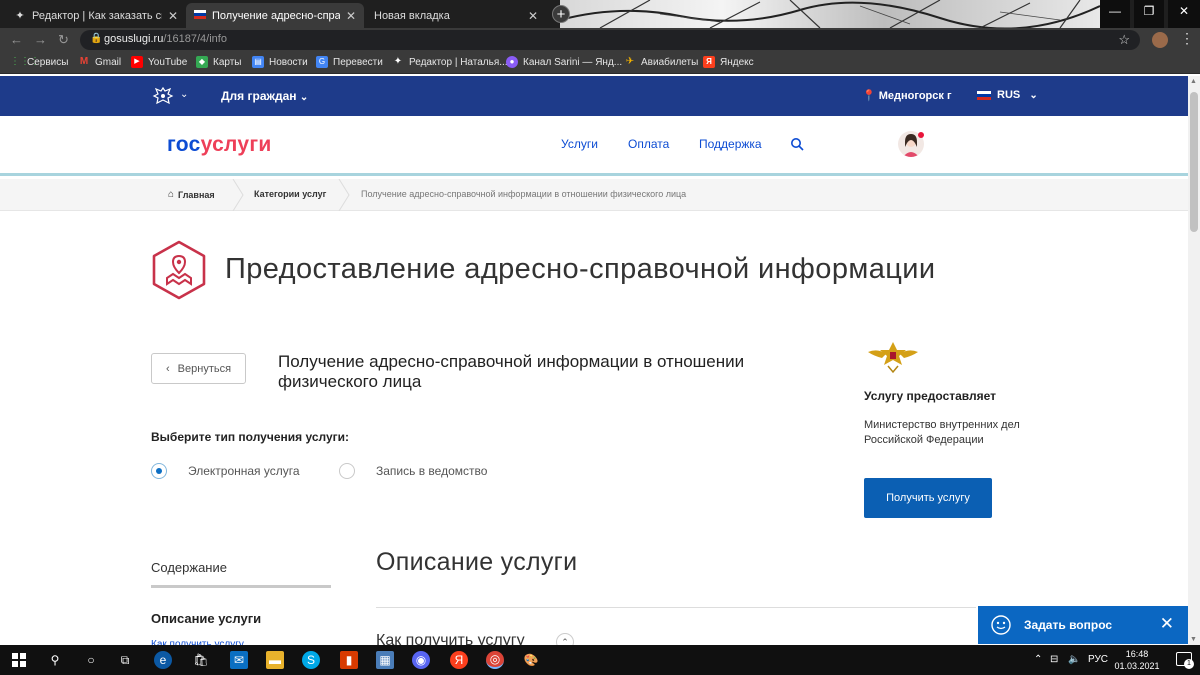 The image size is (1200, 675). I want to click on browser-menu-icon: ⋮, so click(1187, 38).